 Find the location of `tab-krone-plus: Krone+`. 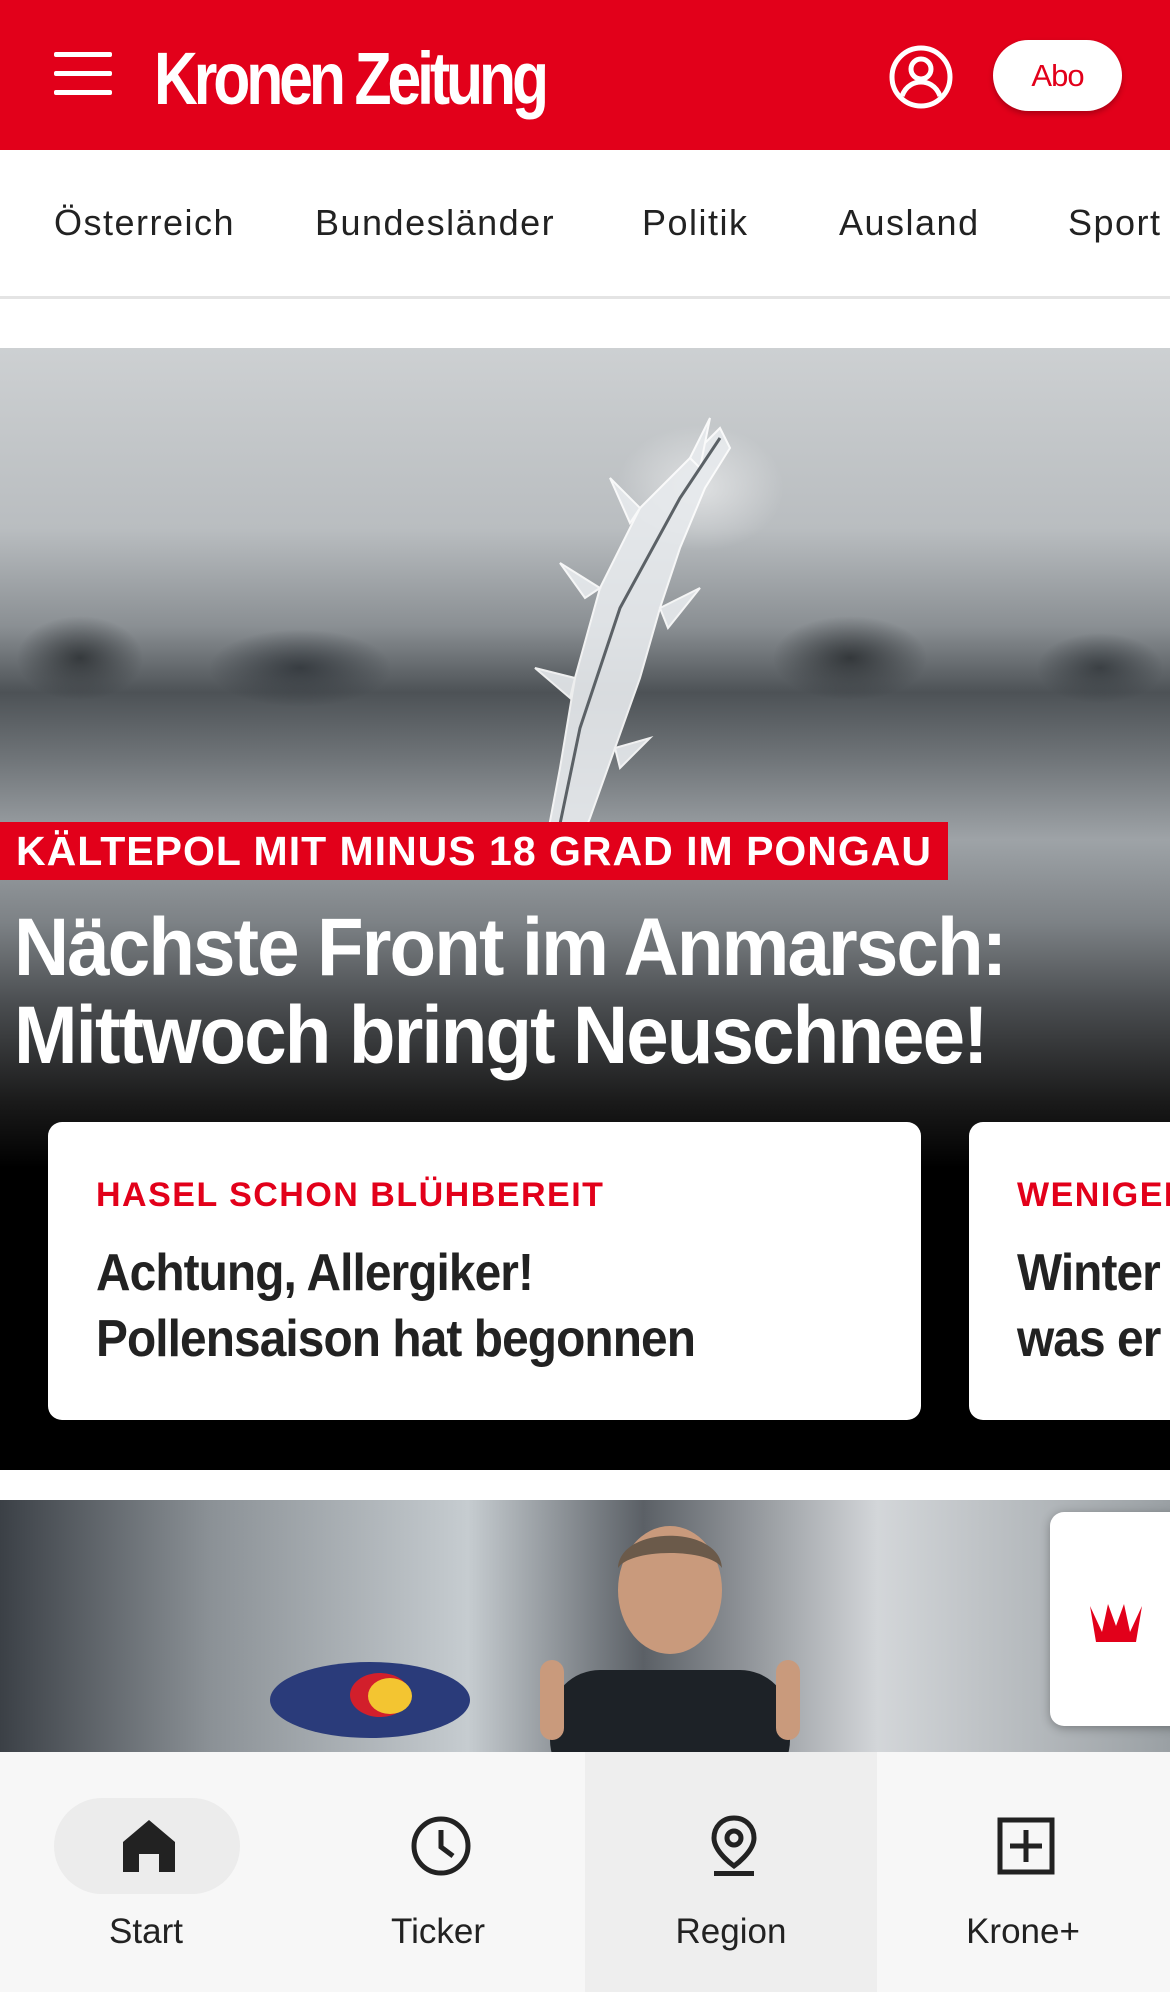

tab-krone-plus: Krone+ is located at coordinates (1023, 1872).